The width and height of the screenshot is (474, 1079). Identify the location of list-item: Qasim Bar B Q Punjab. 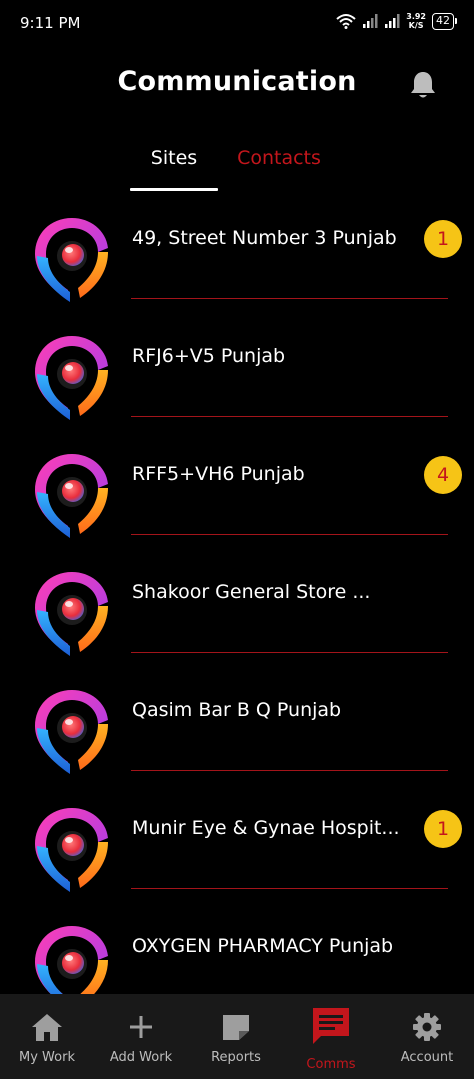
(237, 731).